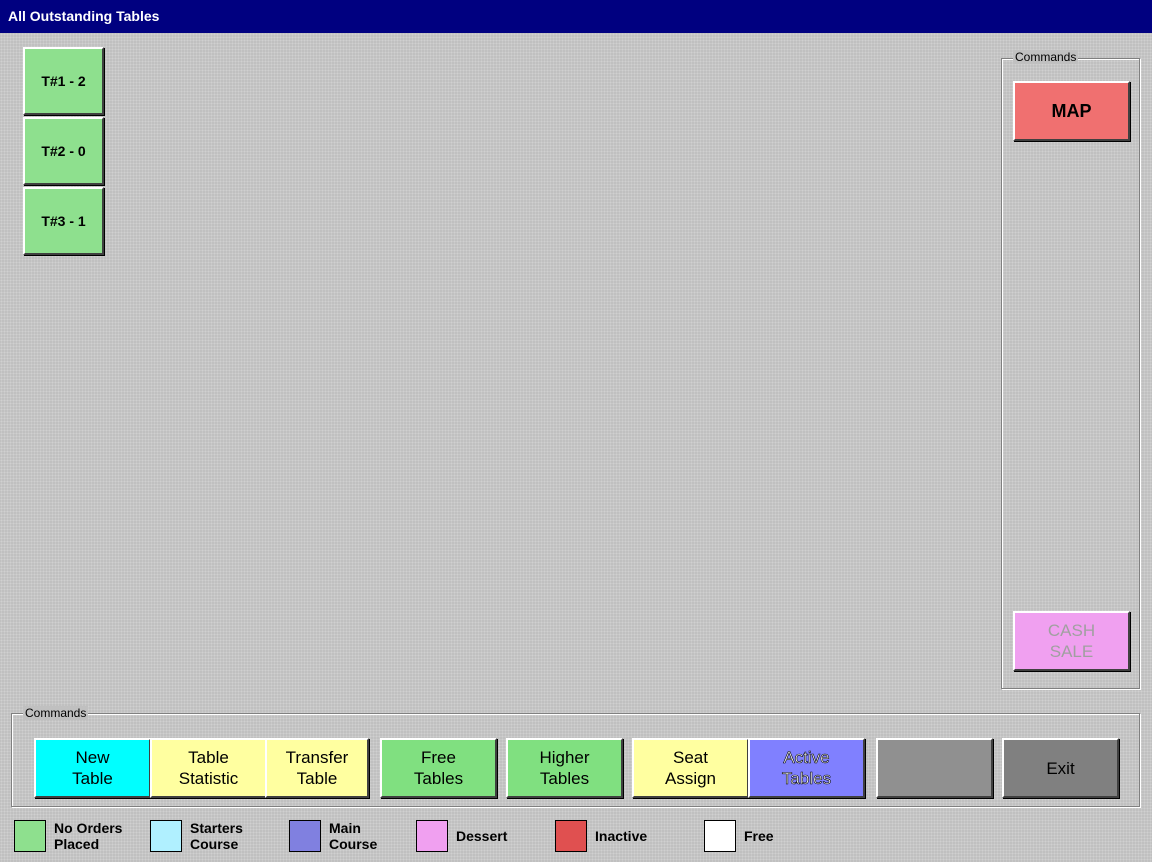 The image size is (1152, 862). I want to click on legend-main-course: Main Course, so click(333, 836).